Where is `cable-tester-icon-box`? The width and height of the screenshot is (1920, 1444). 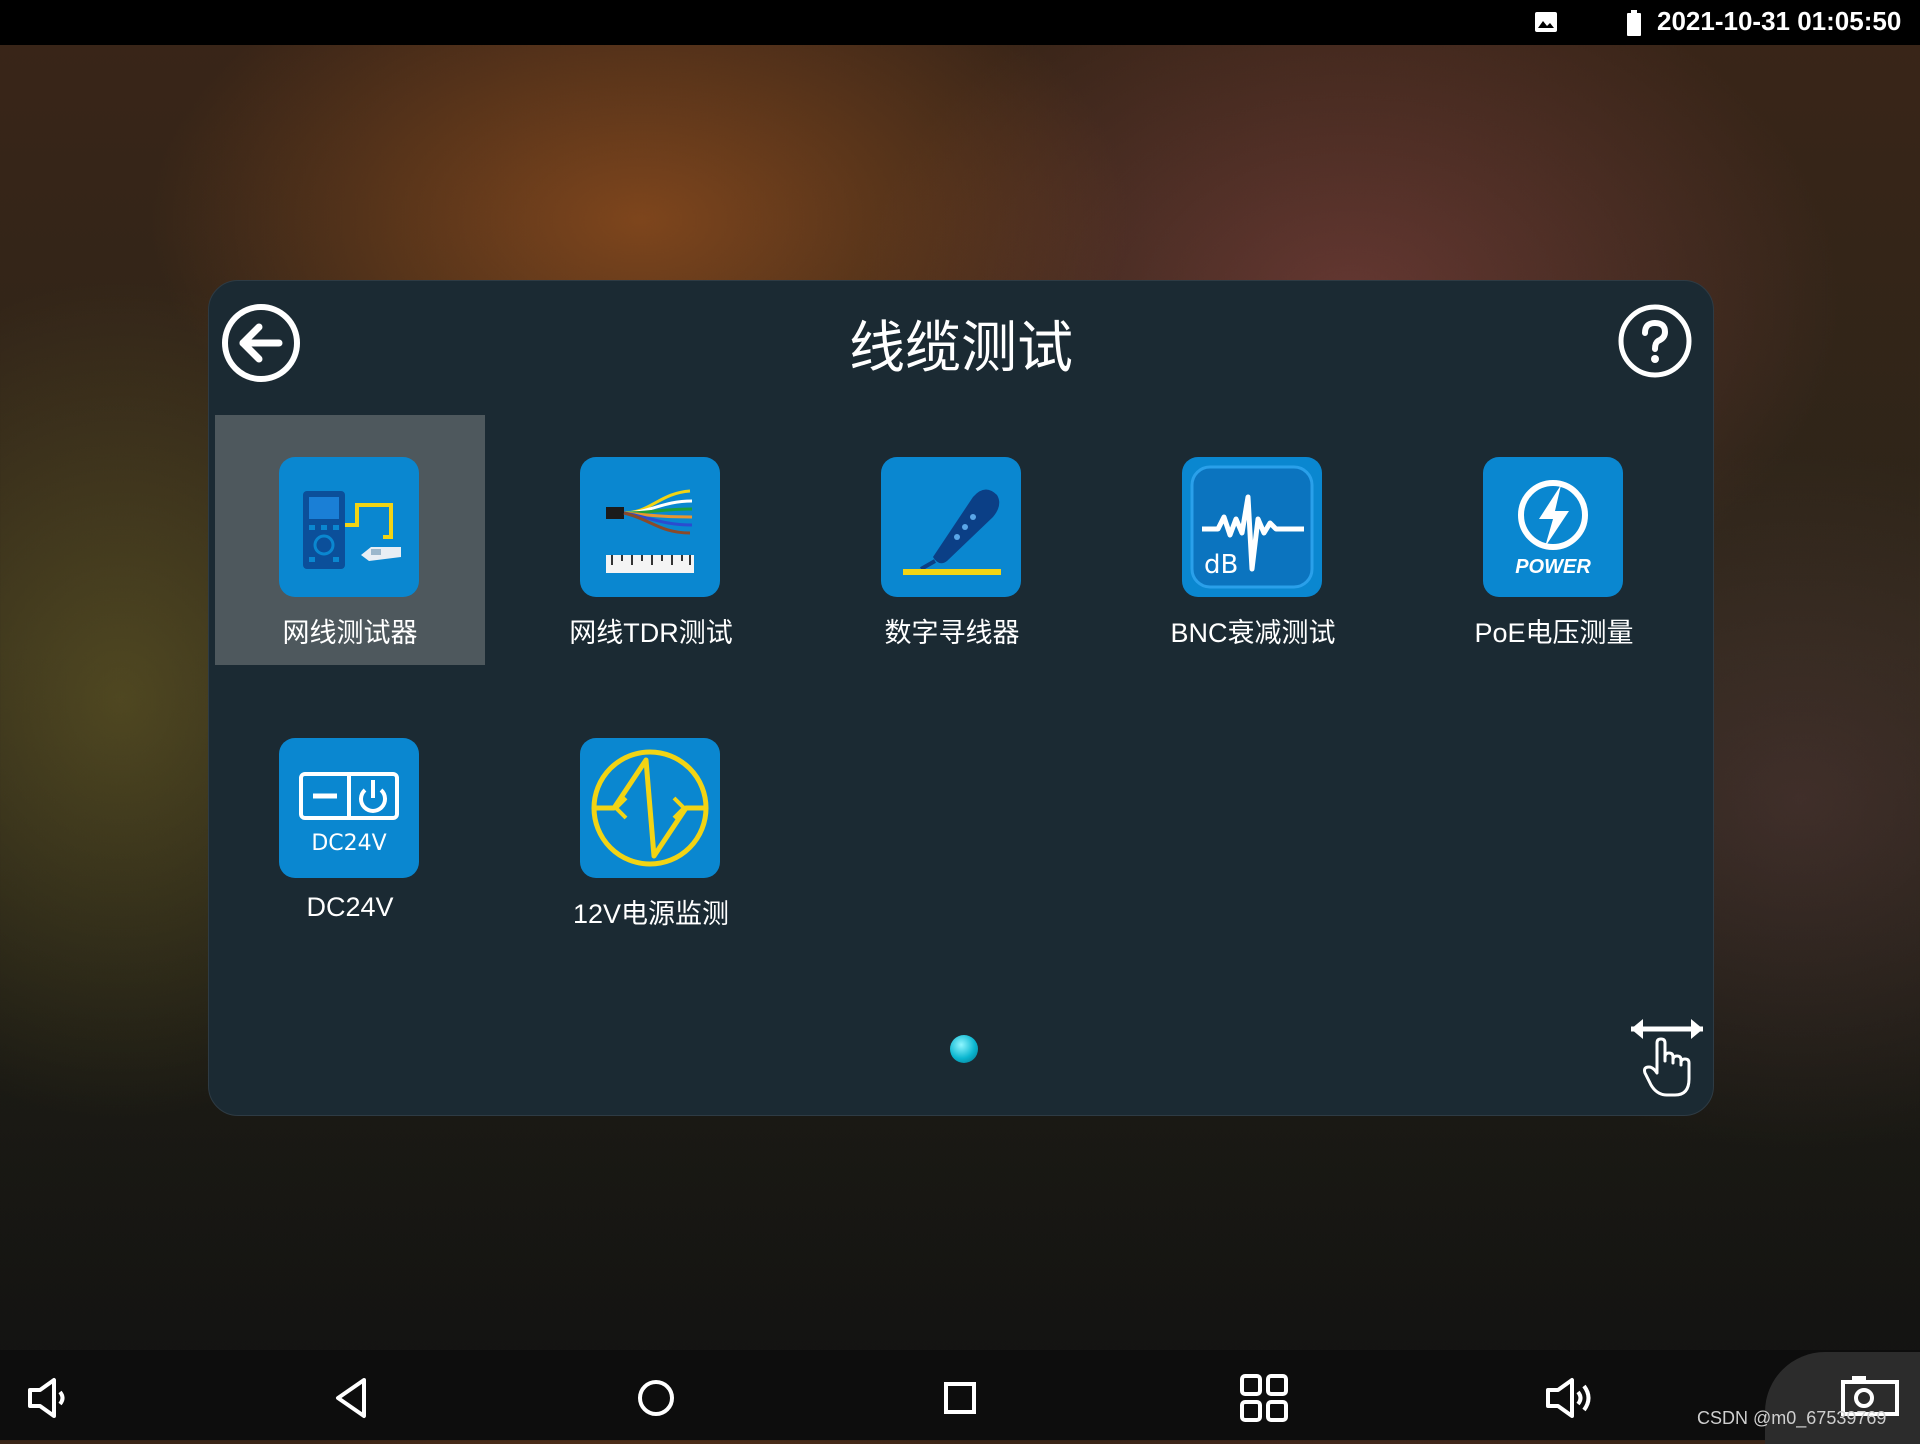 cable-tester-icon-box is located at coordinates (349, 527).